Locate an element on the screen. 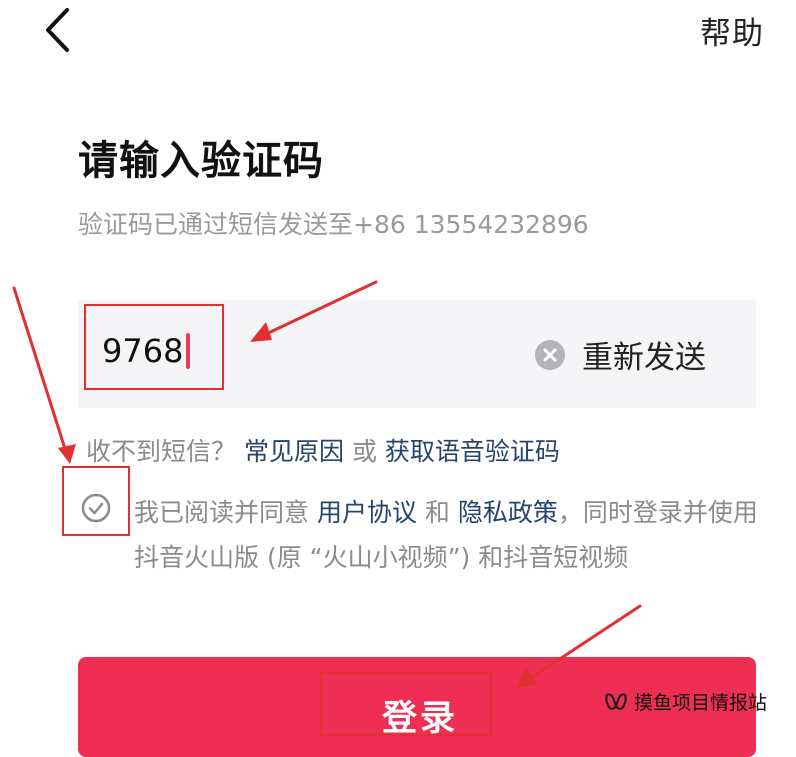  wechat-channel-icon is located at coordinates (616, 701).